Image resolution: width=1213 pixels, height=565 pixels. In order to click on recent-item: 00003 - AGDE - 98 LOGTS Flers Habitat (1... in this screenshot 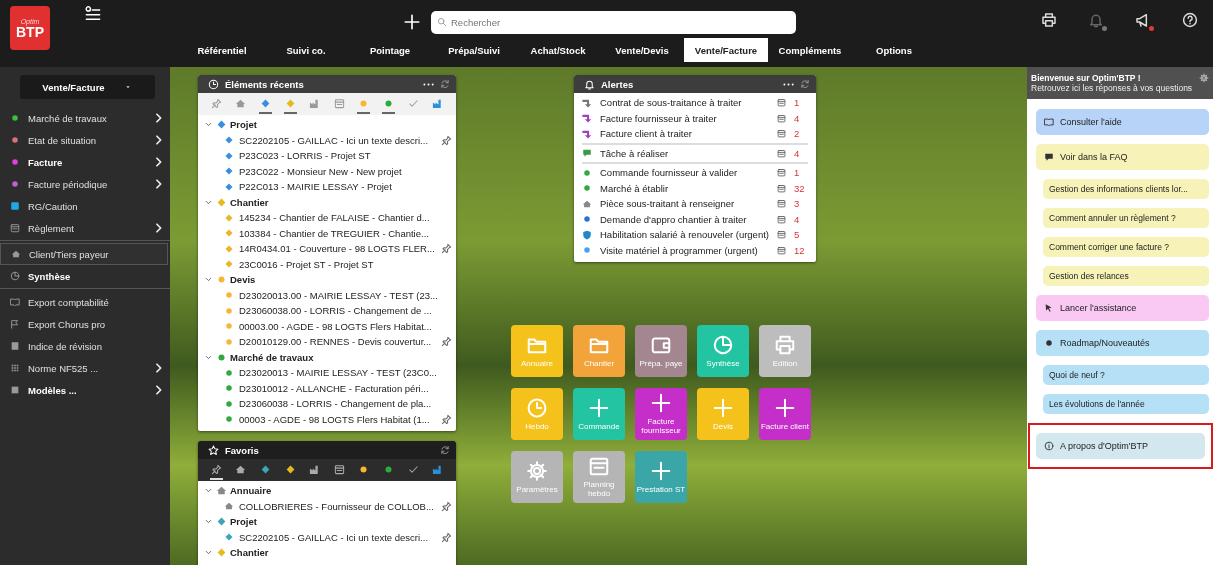, I will do `click(337, 419)`.